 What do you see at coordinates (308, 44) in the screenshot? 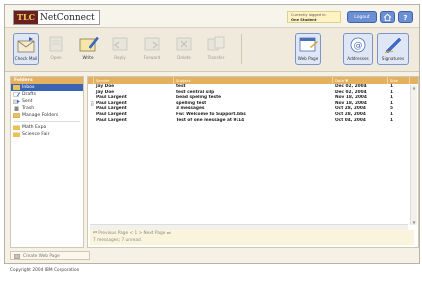
I see `web-page-icon` at bounding box center [308, 44].